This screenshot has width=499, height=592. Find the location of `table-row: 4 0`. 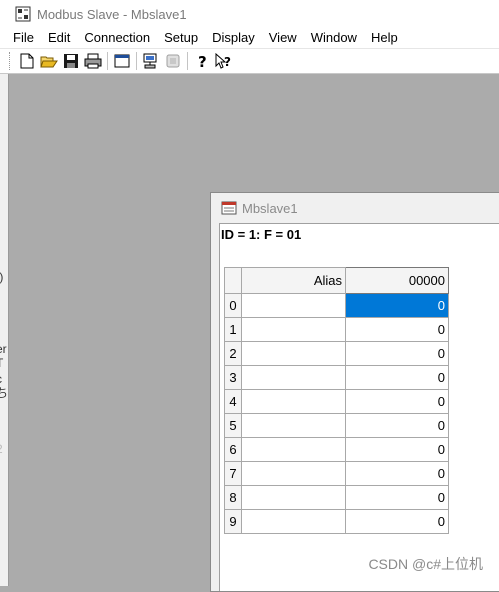

table-row: 4 0 is located at coordinates (336, 401).